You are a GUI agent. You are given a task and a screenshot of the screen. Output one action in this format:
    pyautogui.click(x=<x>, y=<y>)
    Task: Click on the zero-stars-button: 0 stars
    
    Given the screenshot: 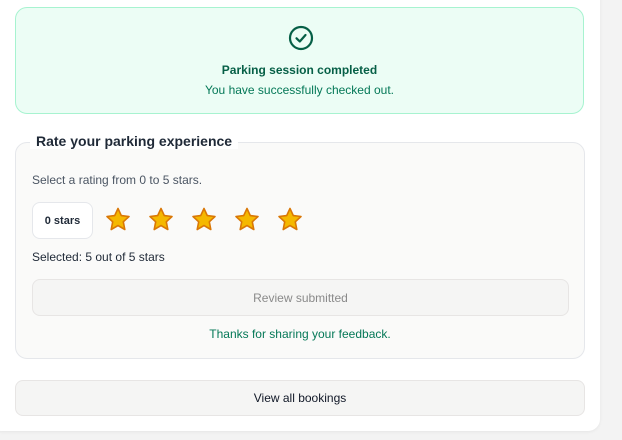 What is the action you would take?
    pyautogui.click(x=62, y=220)
    